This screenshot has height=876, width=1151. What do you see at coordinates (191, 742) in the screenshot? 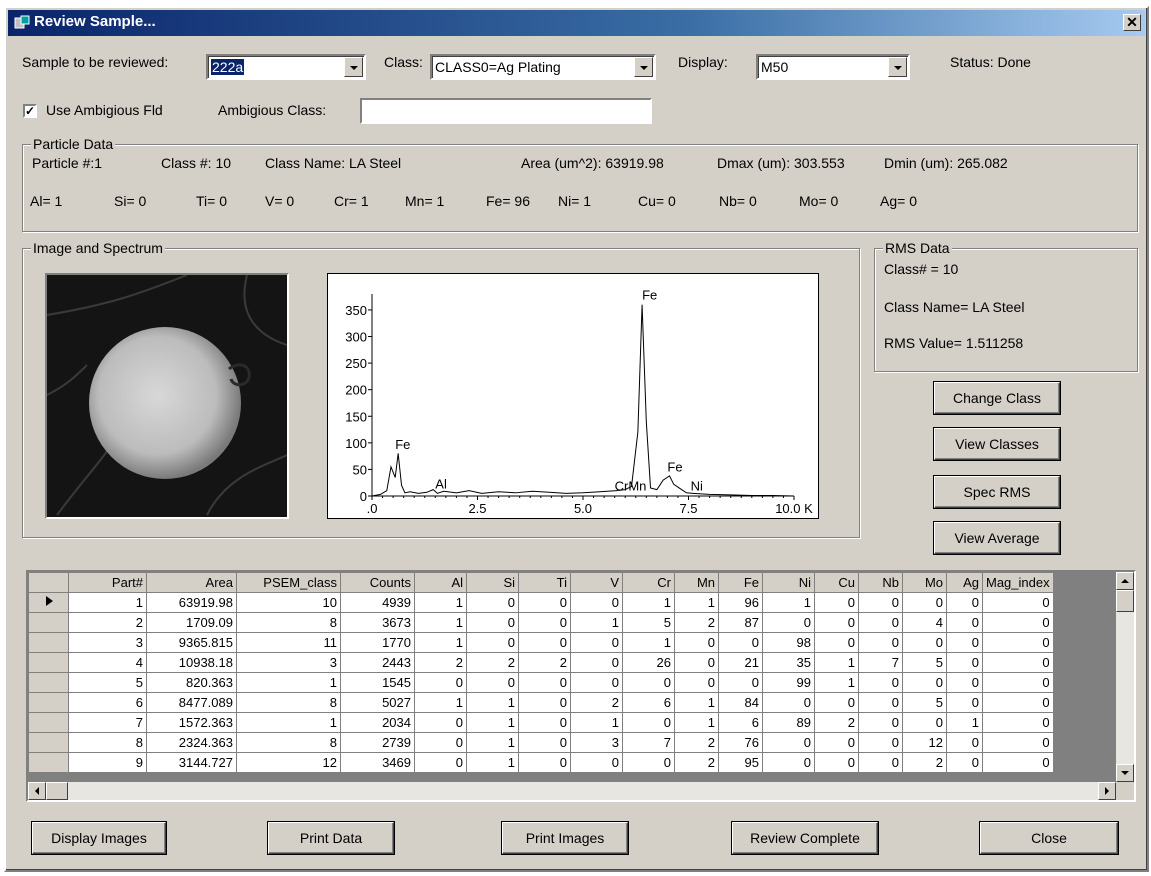
I see `table-cell: 2324.363` at bounding box center [191, 742].